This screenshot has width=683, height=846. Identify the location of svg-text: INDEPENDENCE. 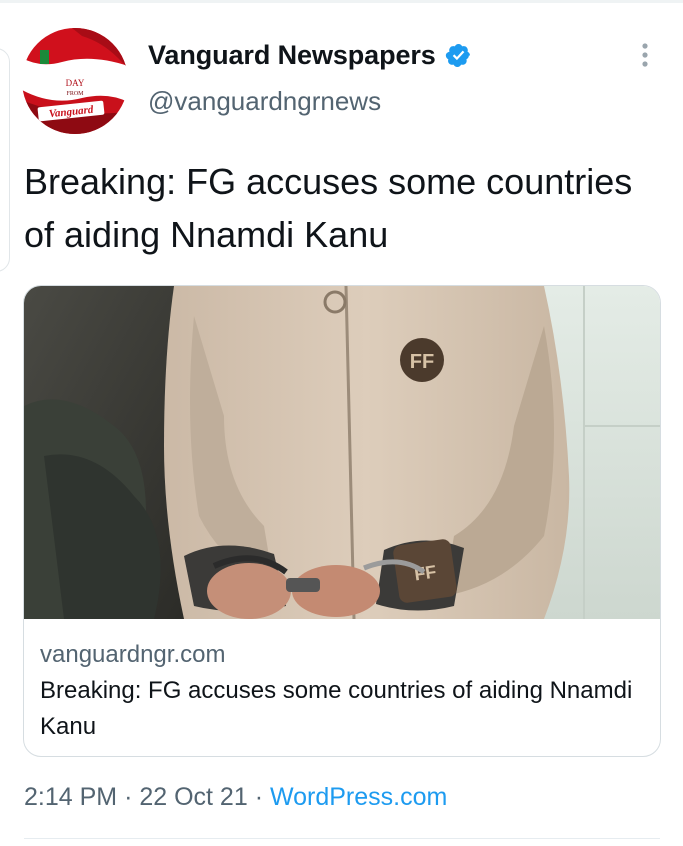
(74, 73).